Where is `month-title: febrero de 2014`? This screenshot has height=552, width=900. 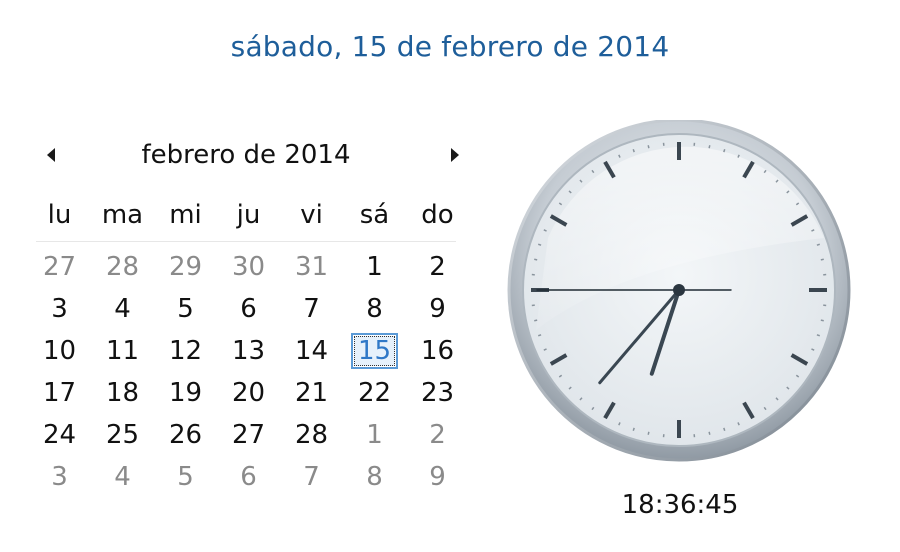 month-title: febrero de 2014 is located at coordinates (246, 155).